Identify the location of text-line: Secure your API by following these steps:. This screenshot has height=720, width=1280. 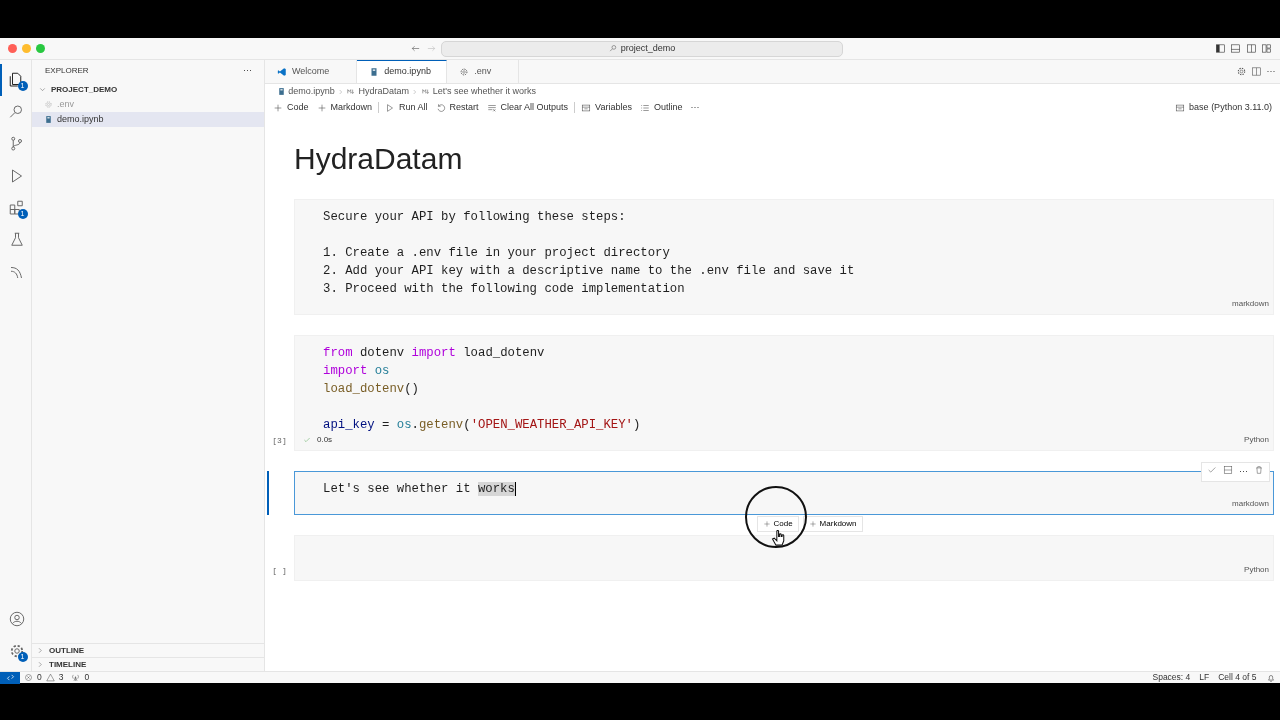
(475, 217).